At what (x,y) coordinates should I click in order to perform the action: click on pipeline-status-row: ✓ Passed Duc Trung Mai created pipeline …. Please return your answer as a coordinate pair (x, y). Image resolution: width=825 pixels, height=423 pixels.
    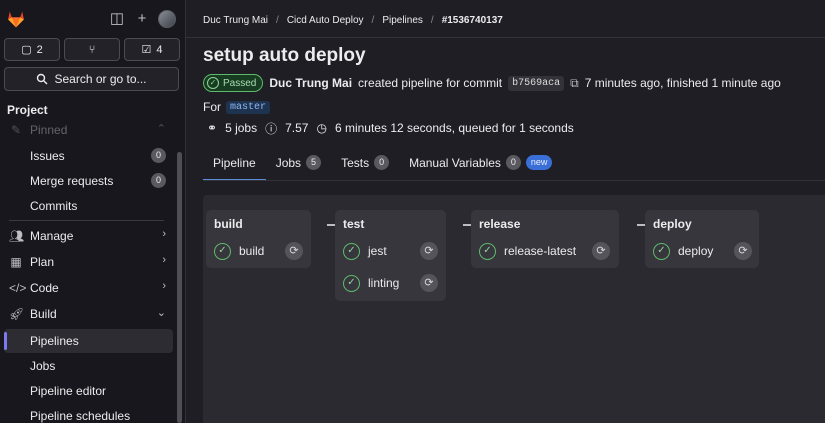
    Looking at the image, I should click on (492, 83).